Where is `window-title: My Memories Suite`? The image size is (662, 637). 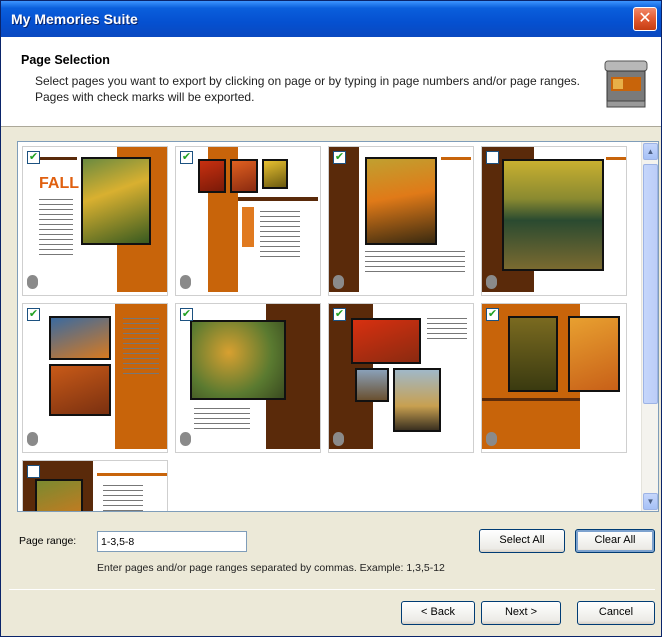
window-title: My Memories Suite is located at coordinates (74, 19).